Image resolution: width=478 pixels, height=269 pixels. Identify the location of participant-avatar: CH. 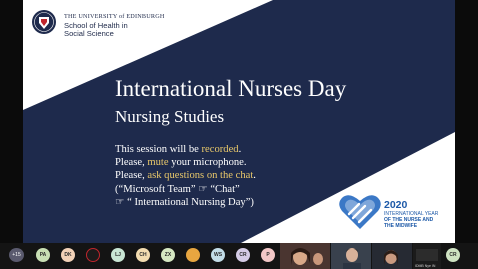
(143, 255).